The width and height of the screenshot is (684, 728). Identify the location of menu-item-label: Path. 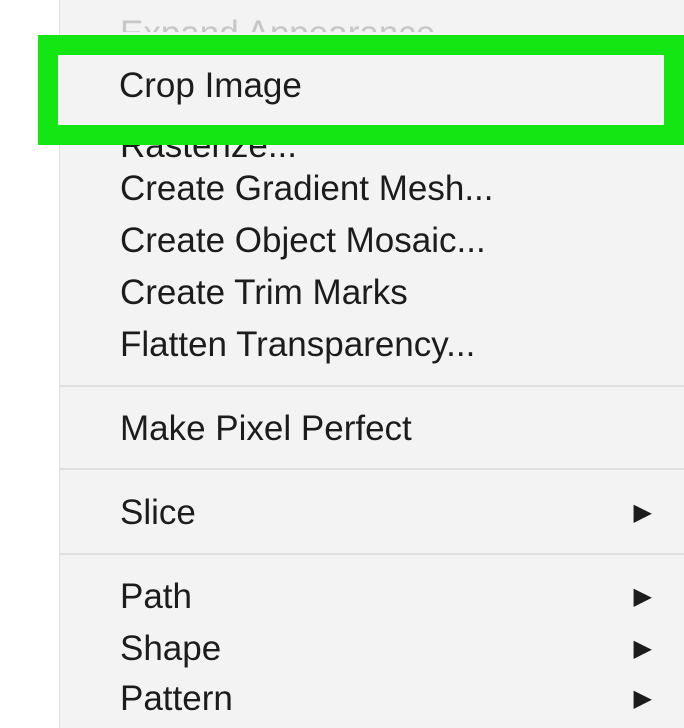
(156, 596).